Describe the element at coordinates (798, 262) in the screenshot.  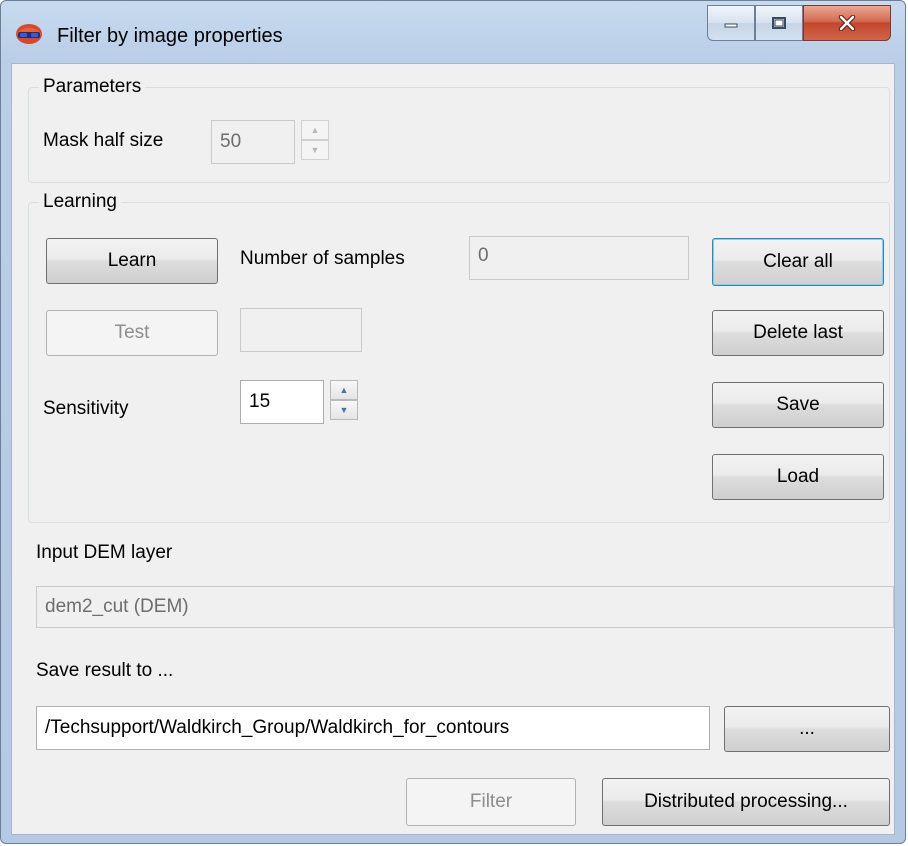
I see `clear-all-button: Clear all` at that location.